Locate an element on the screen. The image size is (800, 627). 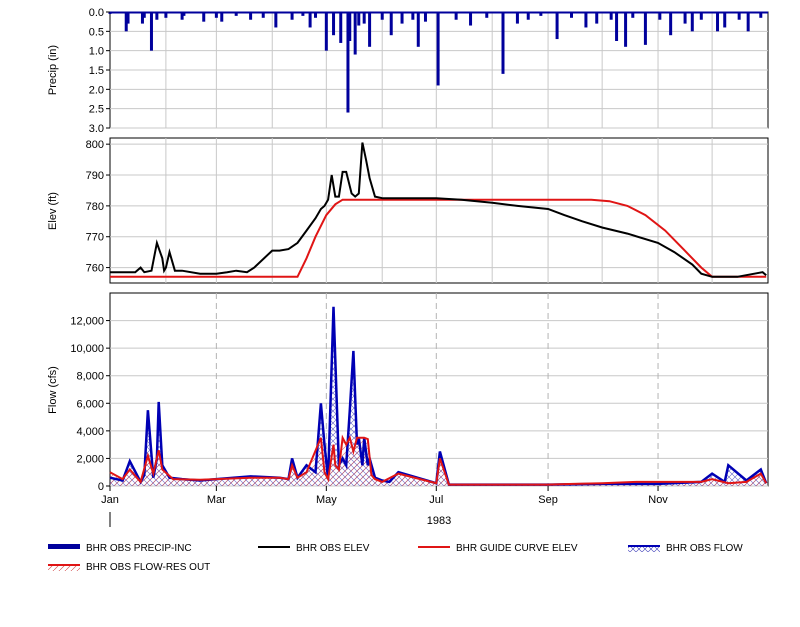
legend-label: BHR OBS FLOW is located at coordinates (704, 548).